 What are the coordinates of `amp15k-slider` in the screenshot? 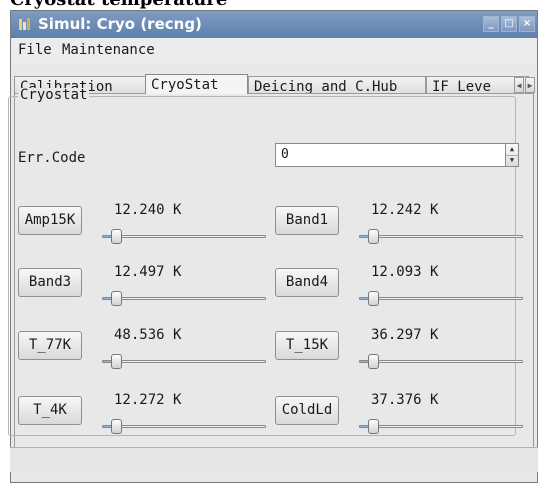 It's located at (184, 236).